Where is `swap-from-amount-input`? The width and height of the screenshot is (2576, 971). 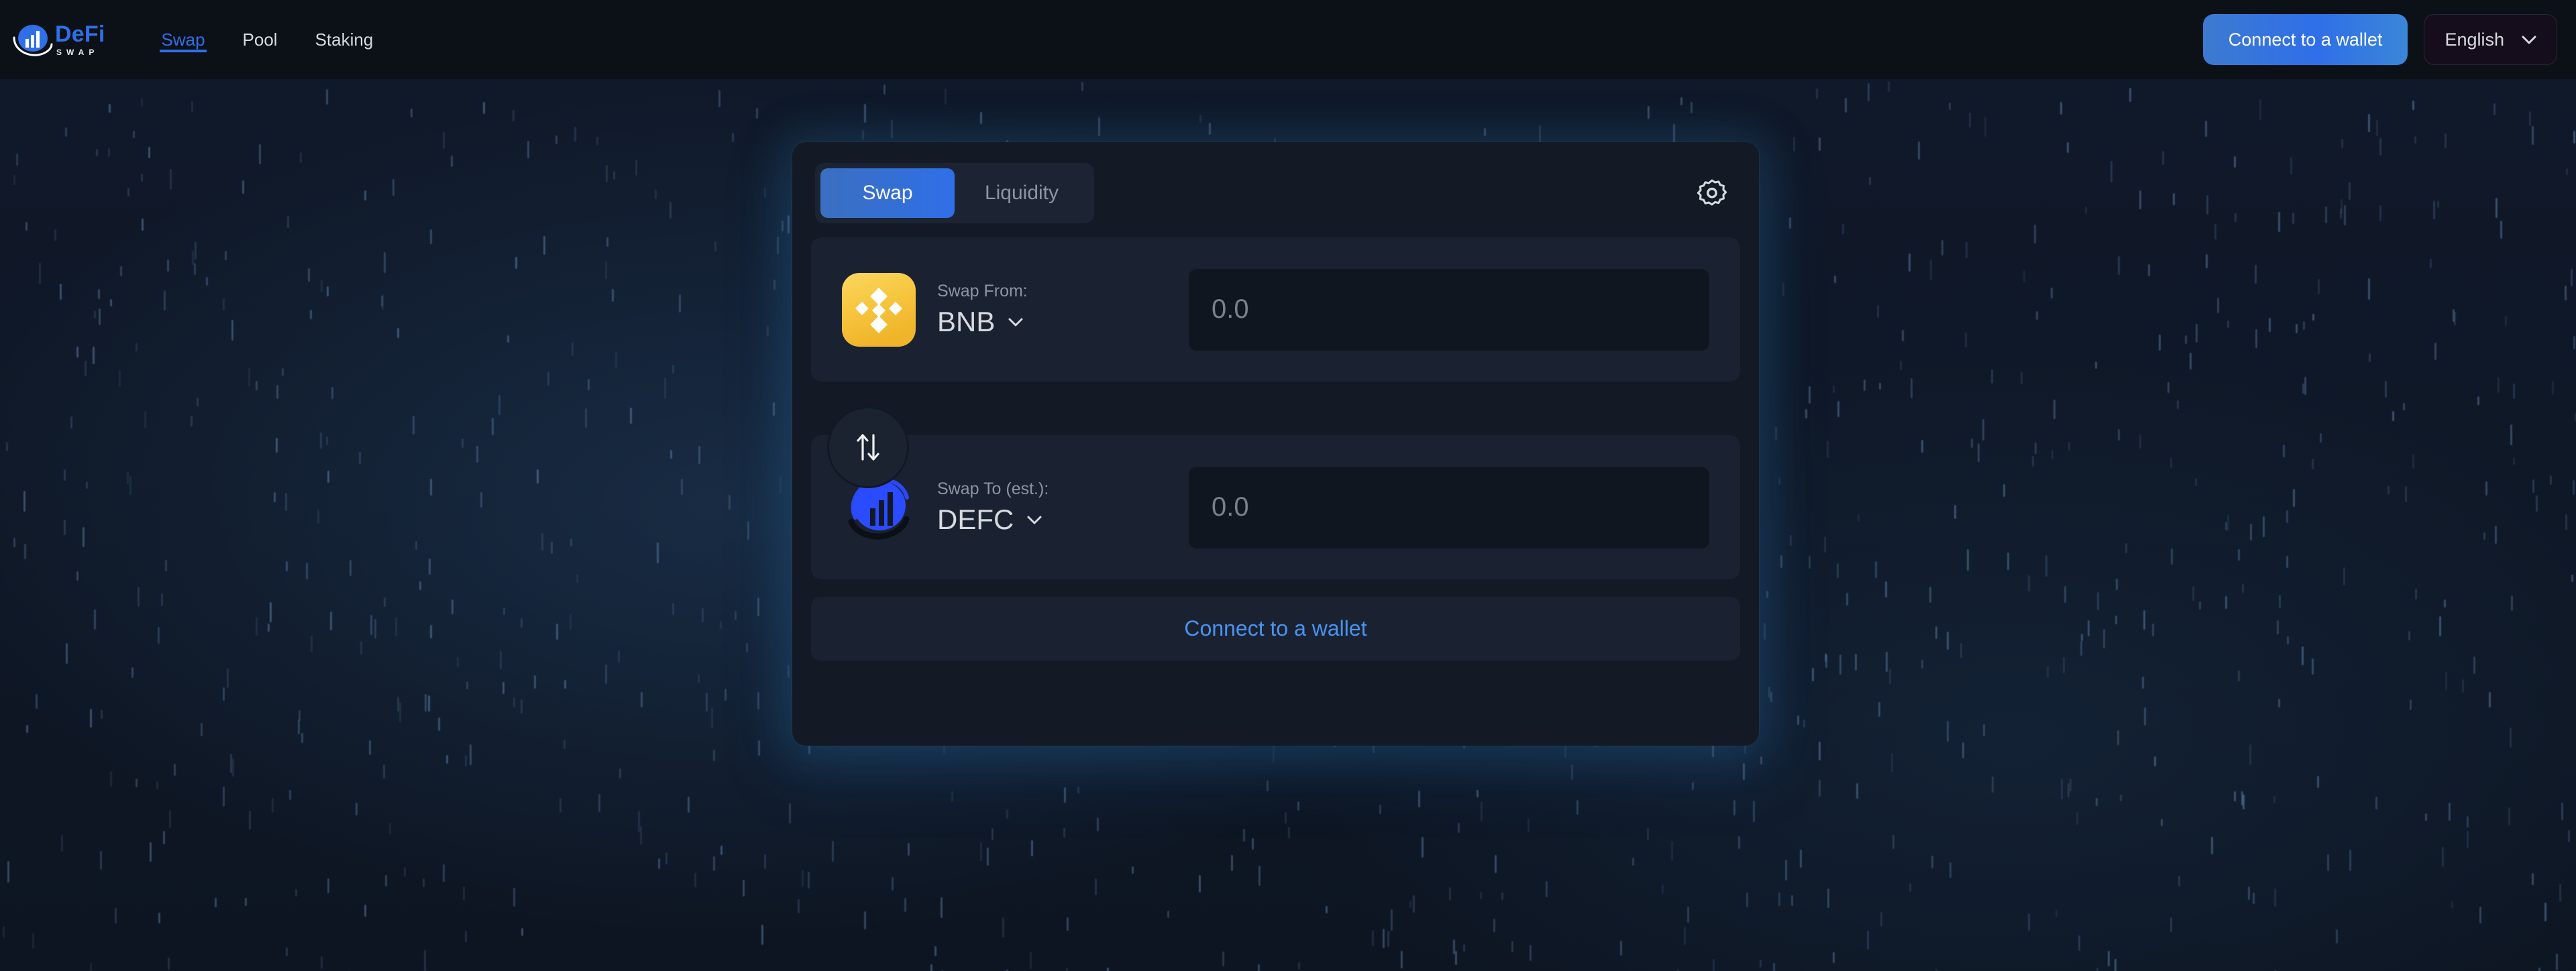
swap-from-amount-input is located at coordinates (1449, 309).